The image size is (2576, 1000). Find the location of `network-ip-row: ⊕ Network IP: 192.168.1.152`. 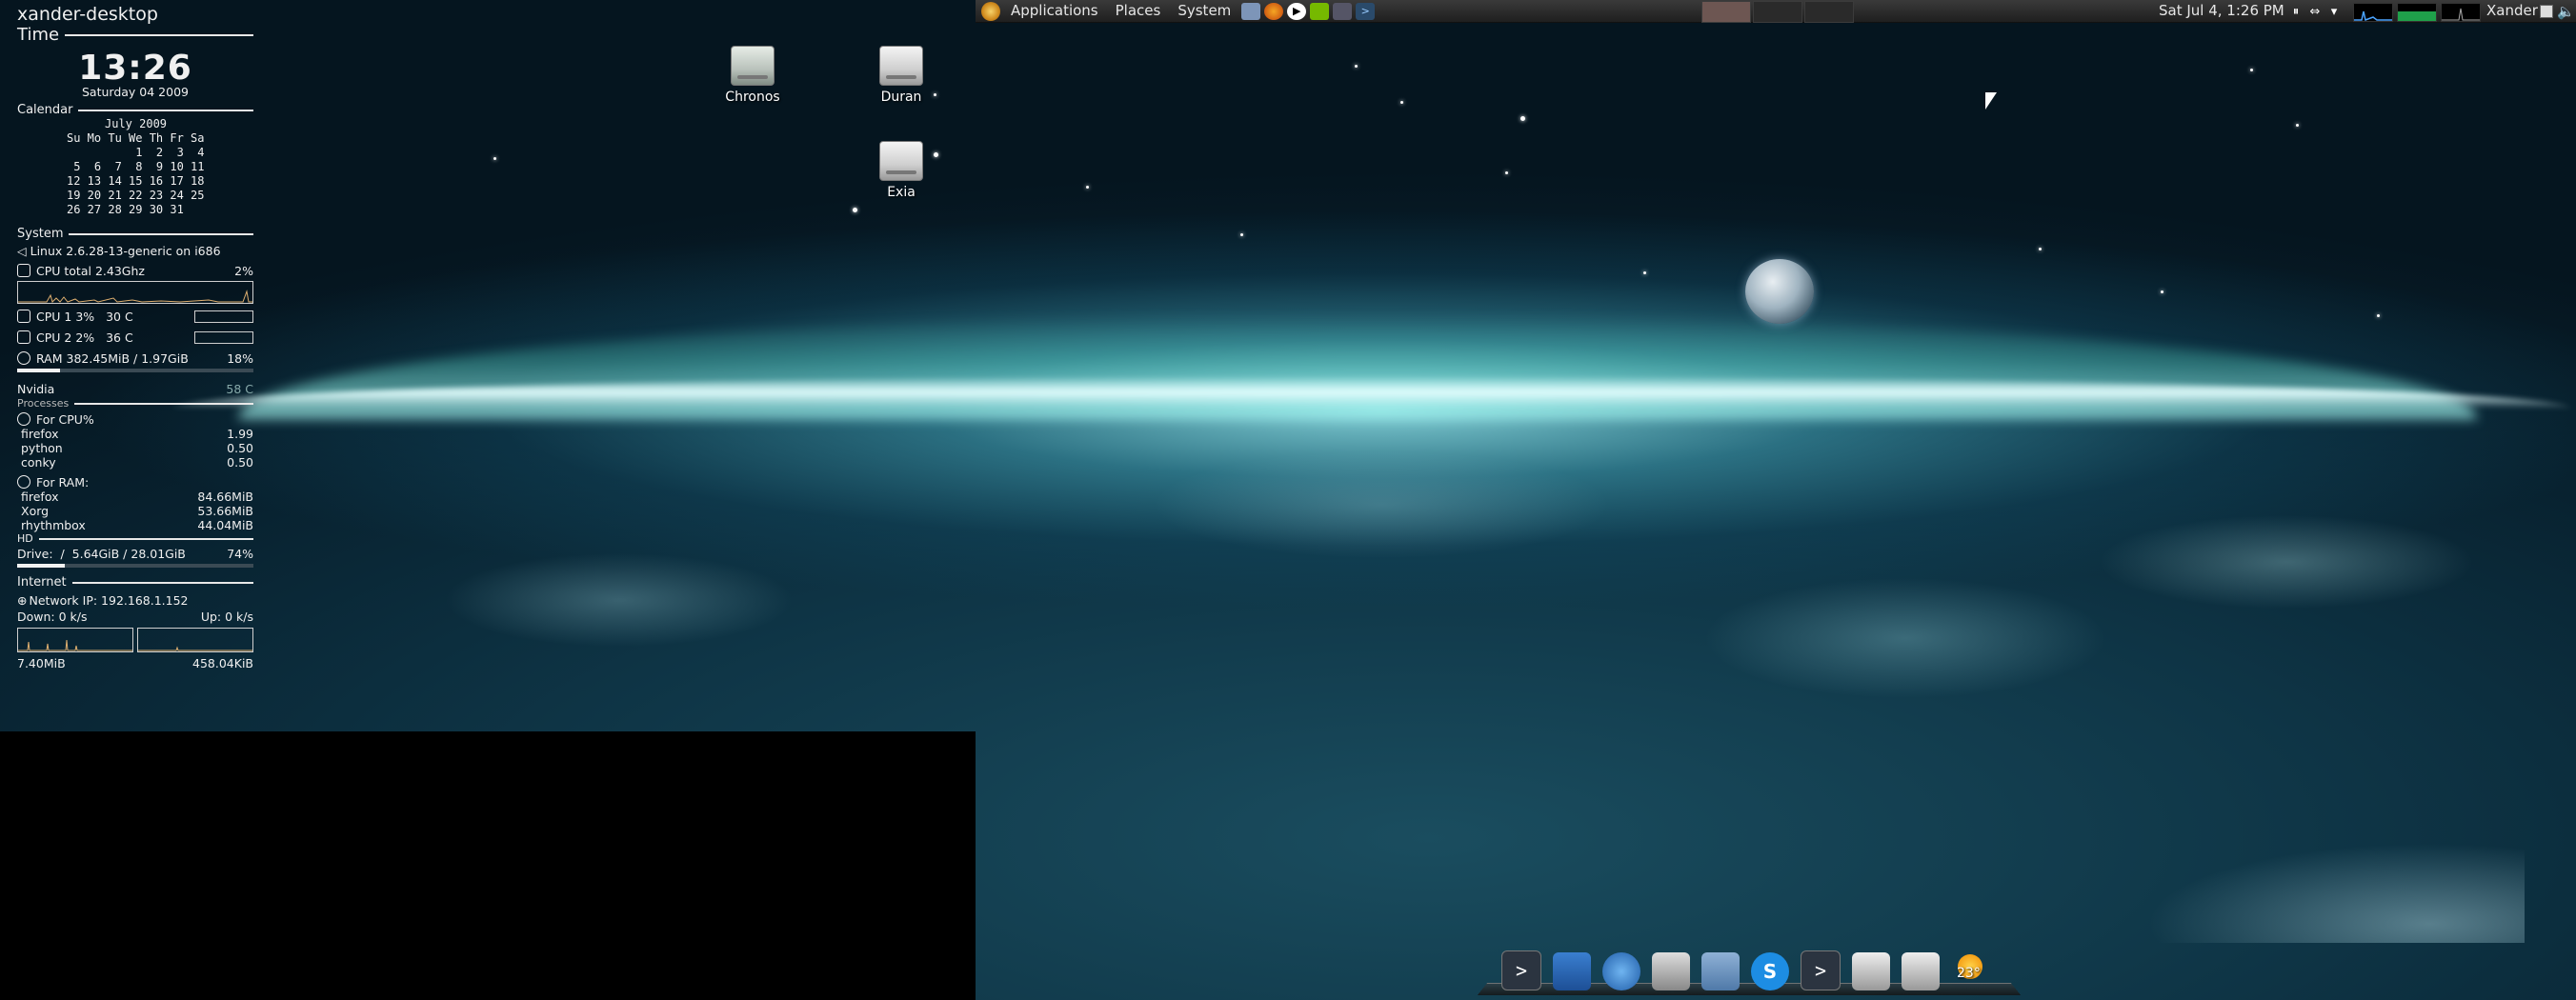

network-ip-row: ⊕ Network IP: 192.168.1.152 is located at coordinates (135, 600).